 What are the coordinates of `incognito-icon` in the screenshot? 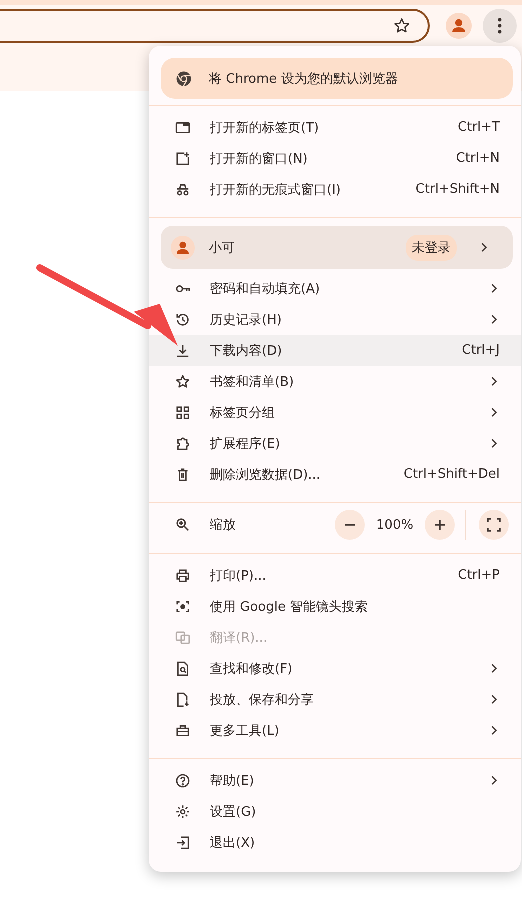 It's located at (183, 190).